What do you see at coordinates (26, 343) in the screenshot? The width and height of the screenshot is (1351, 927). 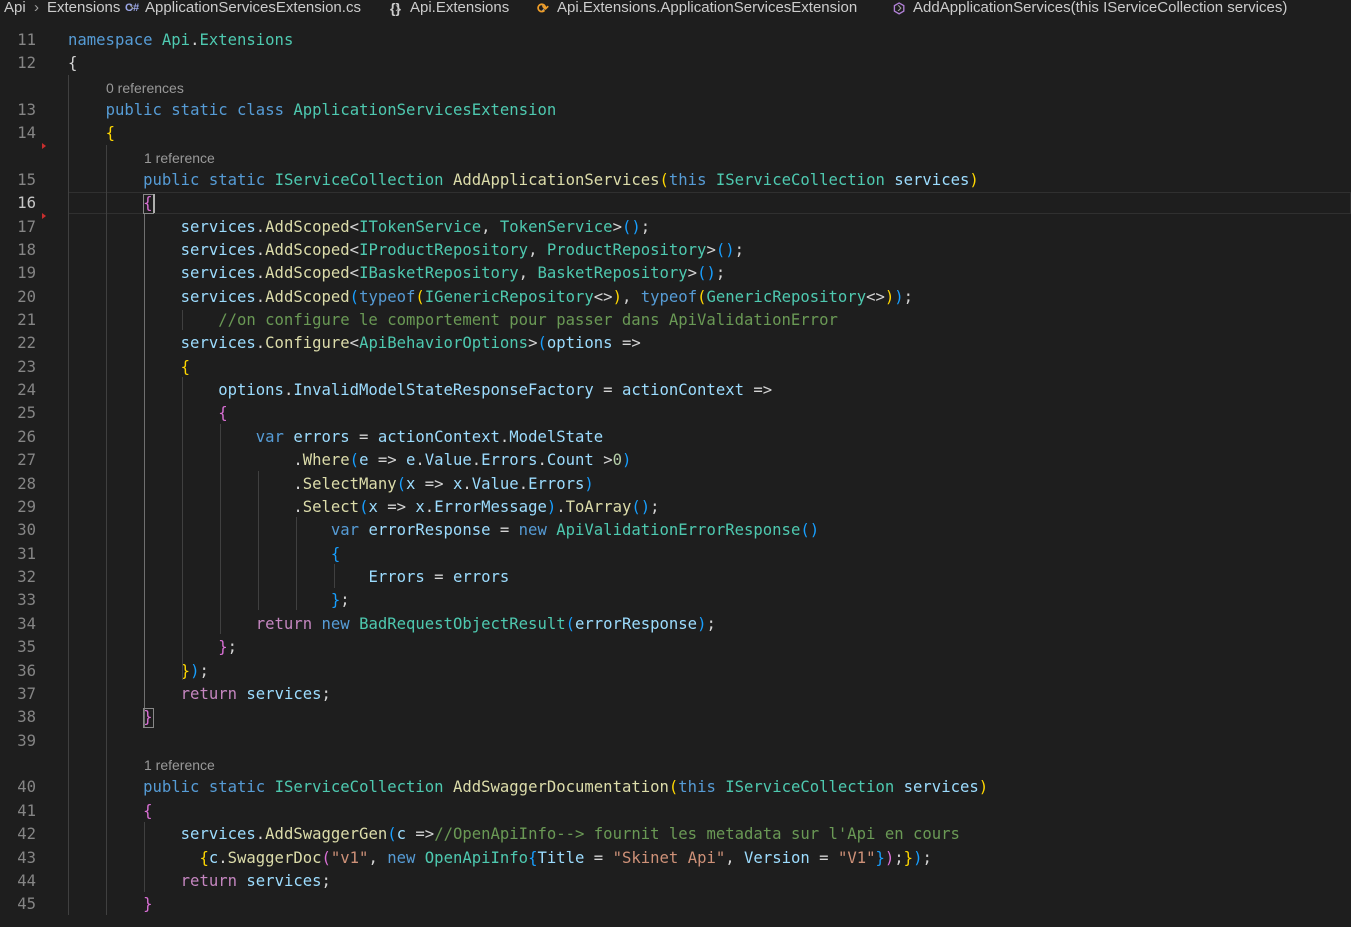 I see `line-number: 22` at bounding box center [26, 343].